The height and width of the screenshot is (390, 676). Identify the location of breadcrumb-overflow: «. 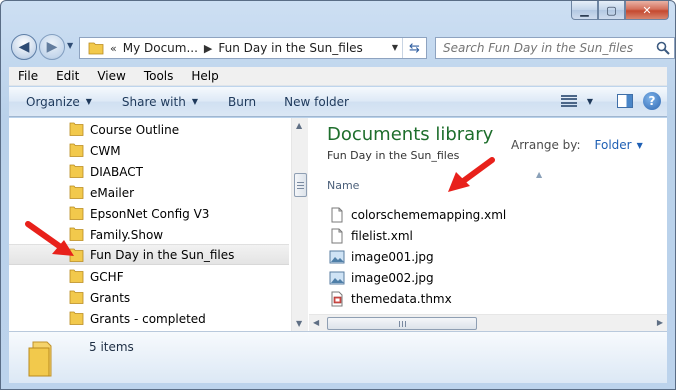
(113, 48).